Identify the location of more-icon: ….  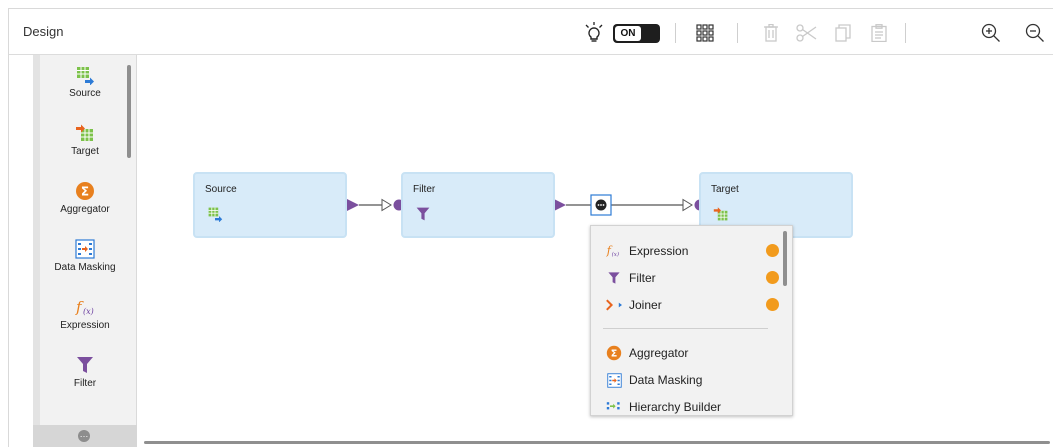
(84, 436).